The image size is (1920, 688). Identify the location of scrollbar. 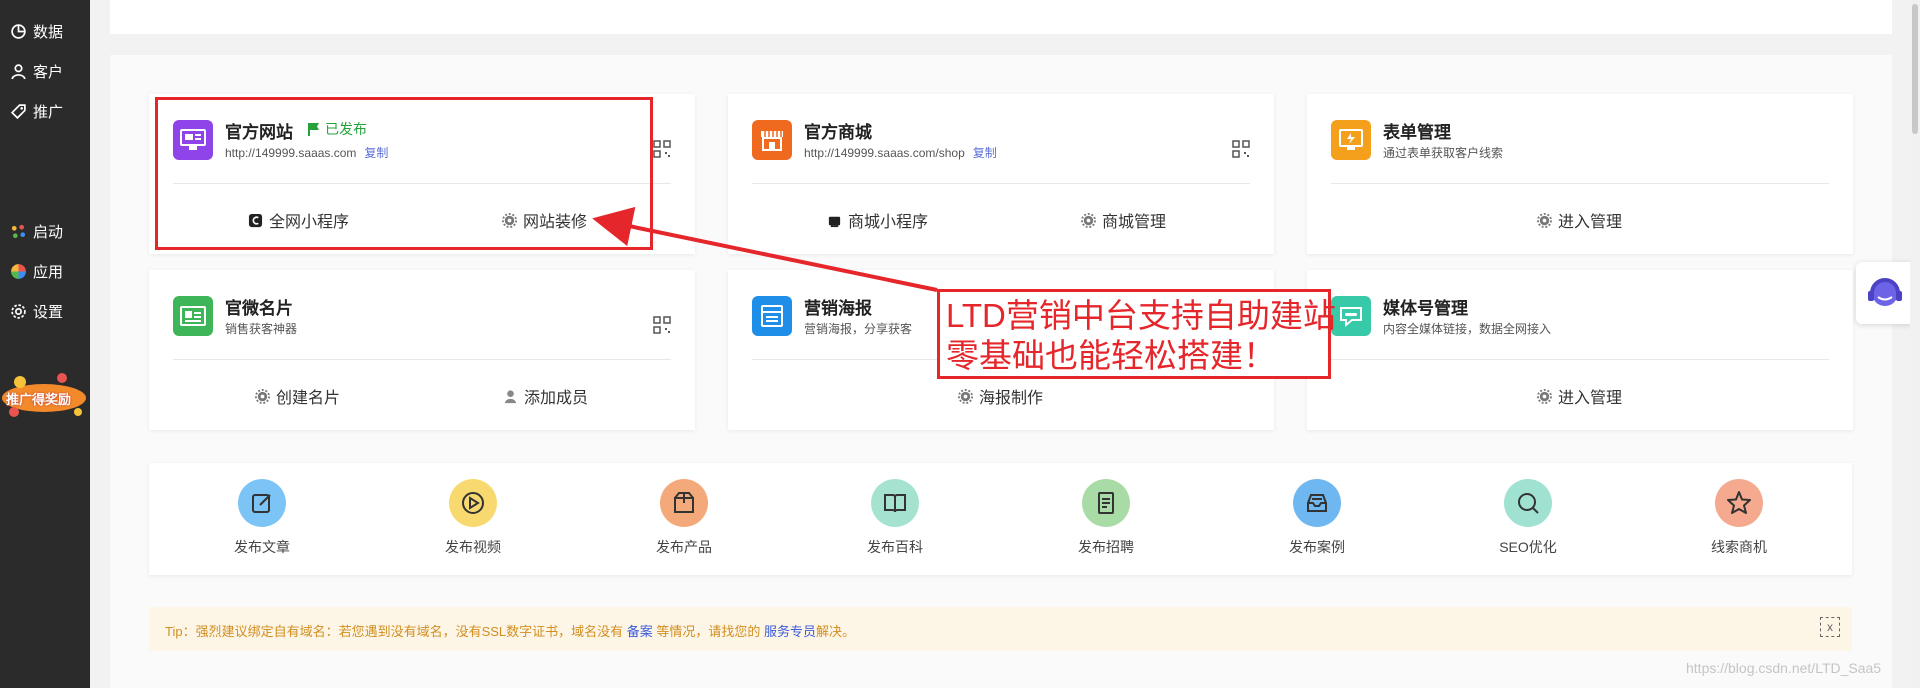
(1915, 344).